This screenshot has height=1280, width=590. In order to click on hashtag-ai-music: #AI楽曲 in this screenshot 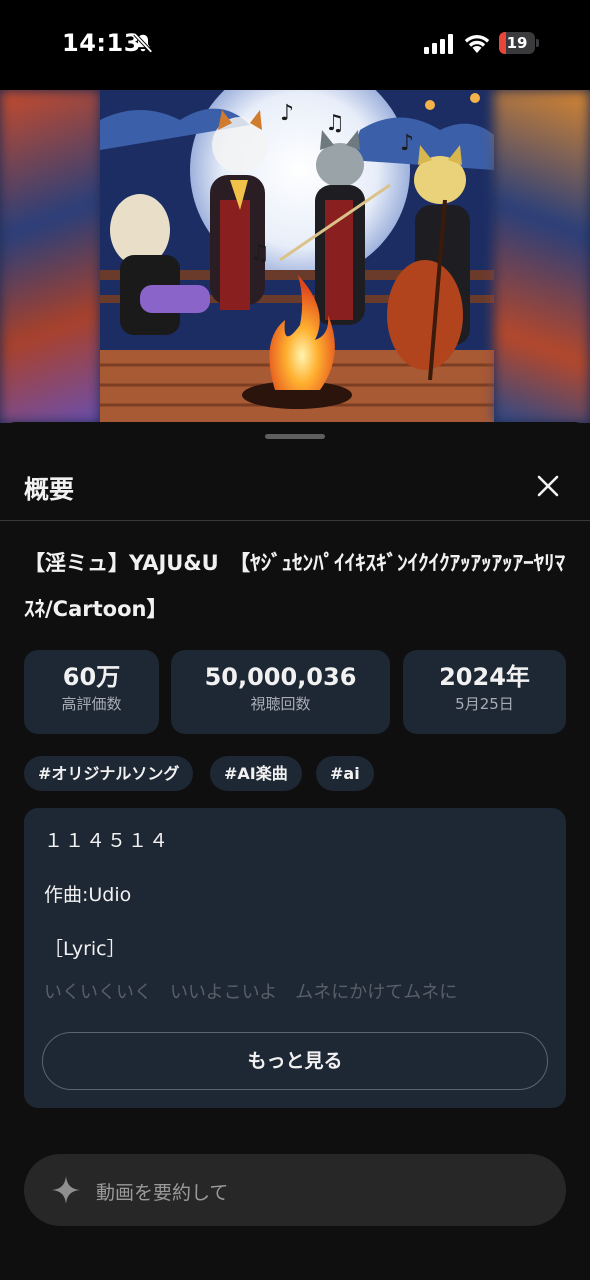, I will do `click(256, 773)`.